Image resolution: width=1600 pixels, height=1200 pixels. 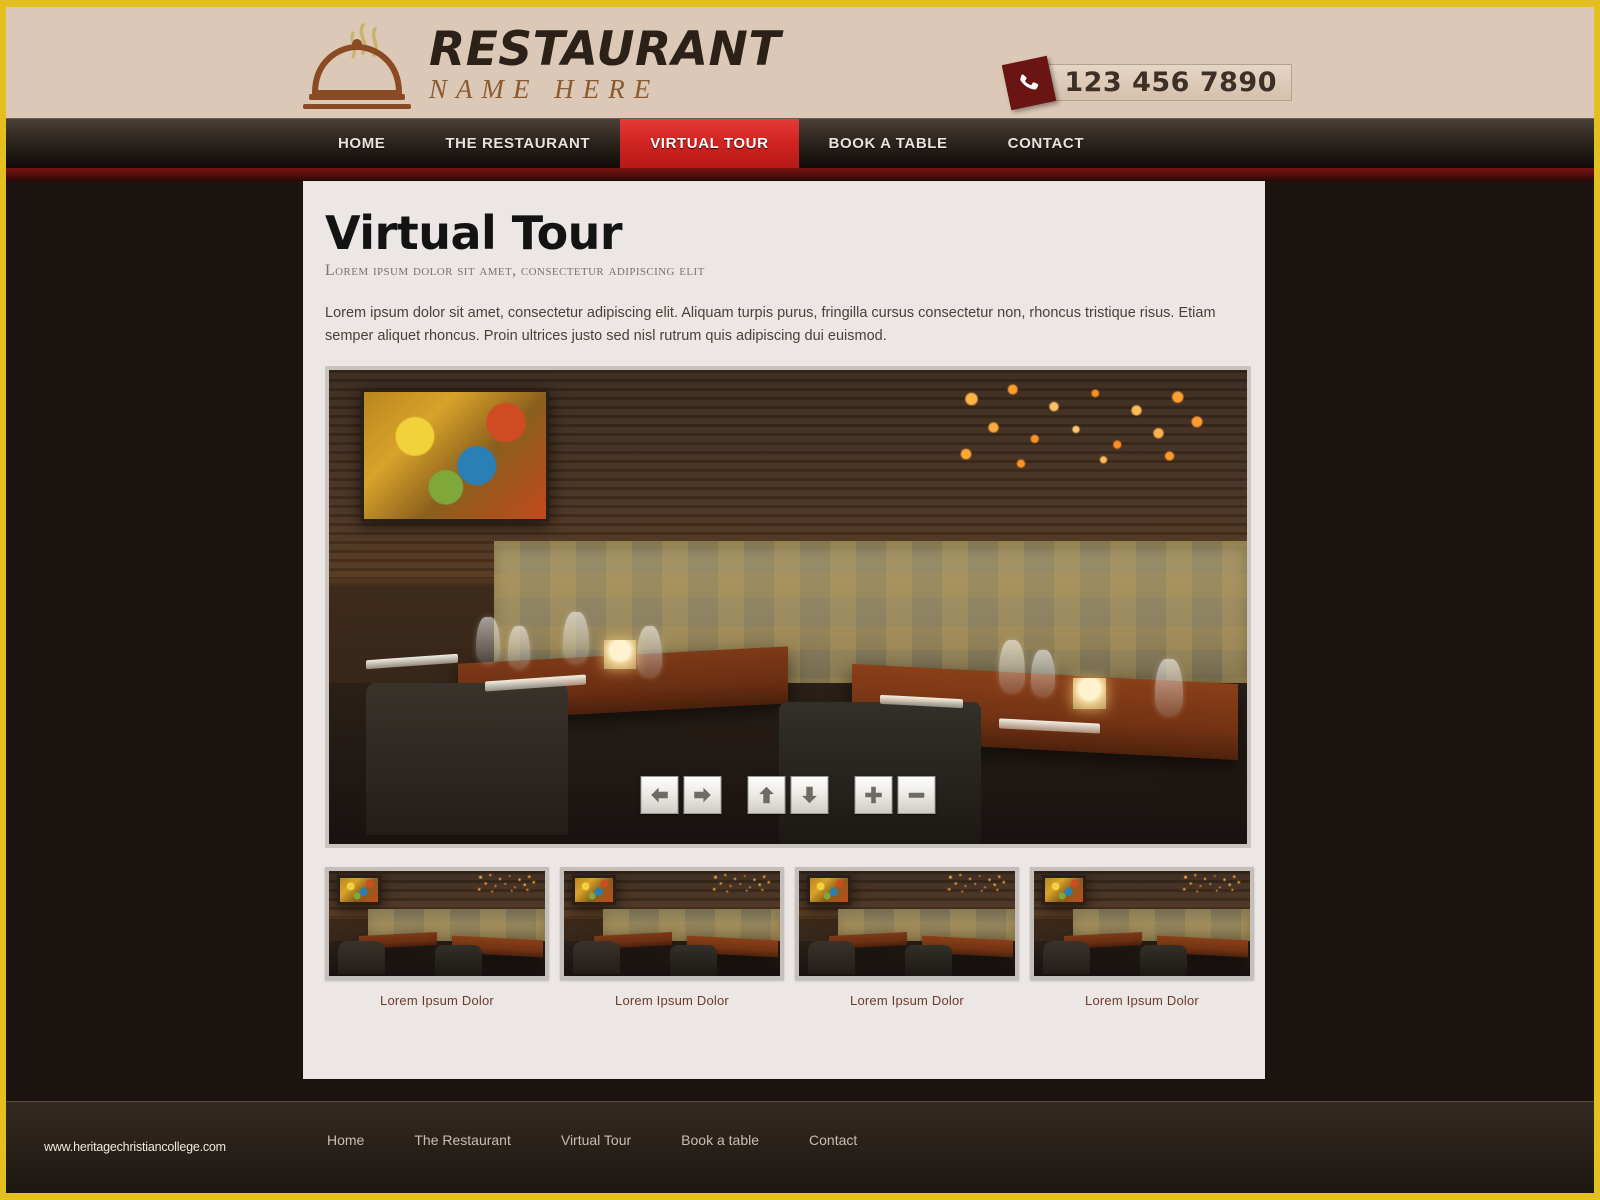 I want to click on pan-up-button, so click(x=766, y=795).